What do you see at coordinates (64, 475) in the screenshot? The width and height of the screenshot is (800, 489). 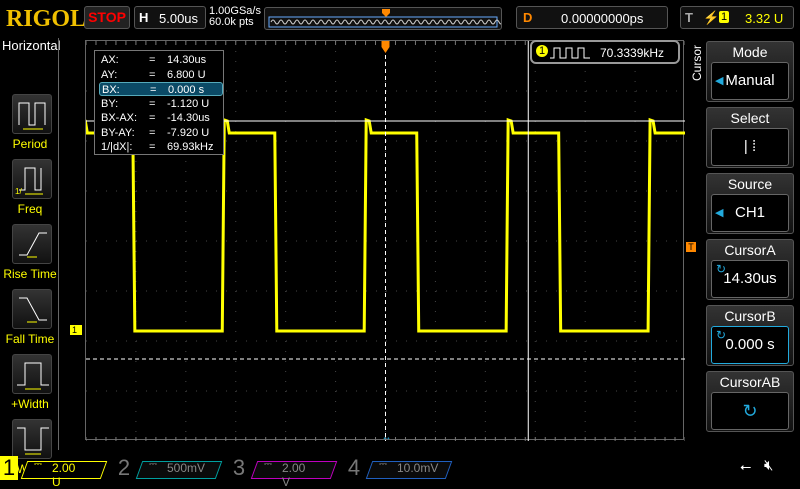 I see `channel-scale: 2.00 U` at bounding box center [64, 475].